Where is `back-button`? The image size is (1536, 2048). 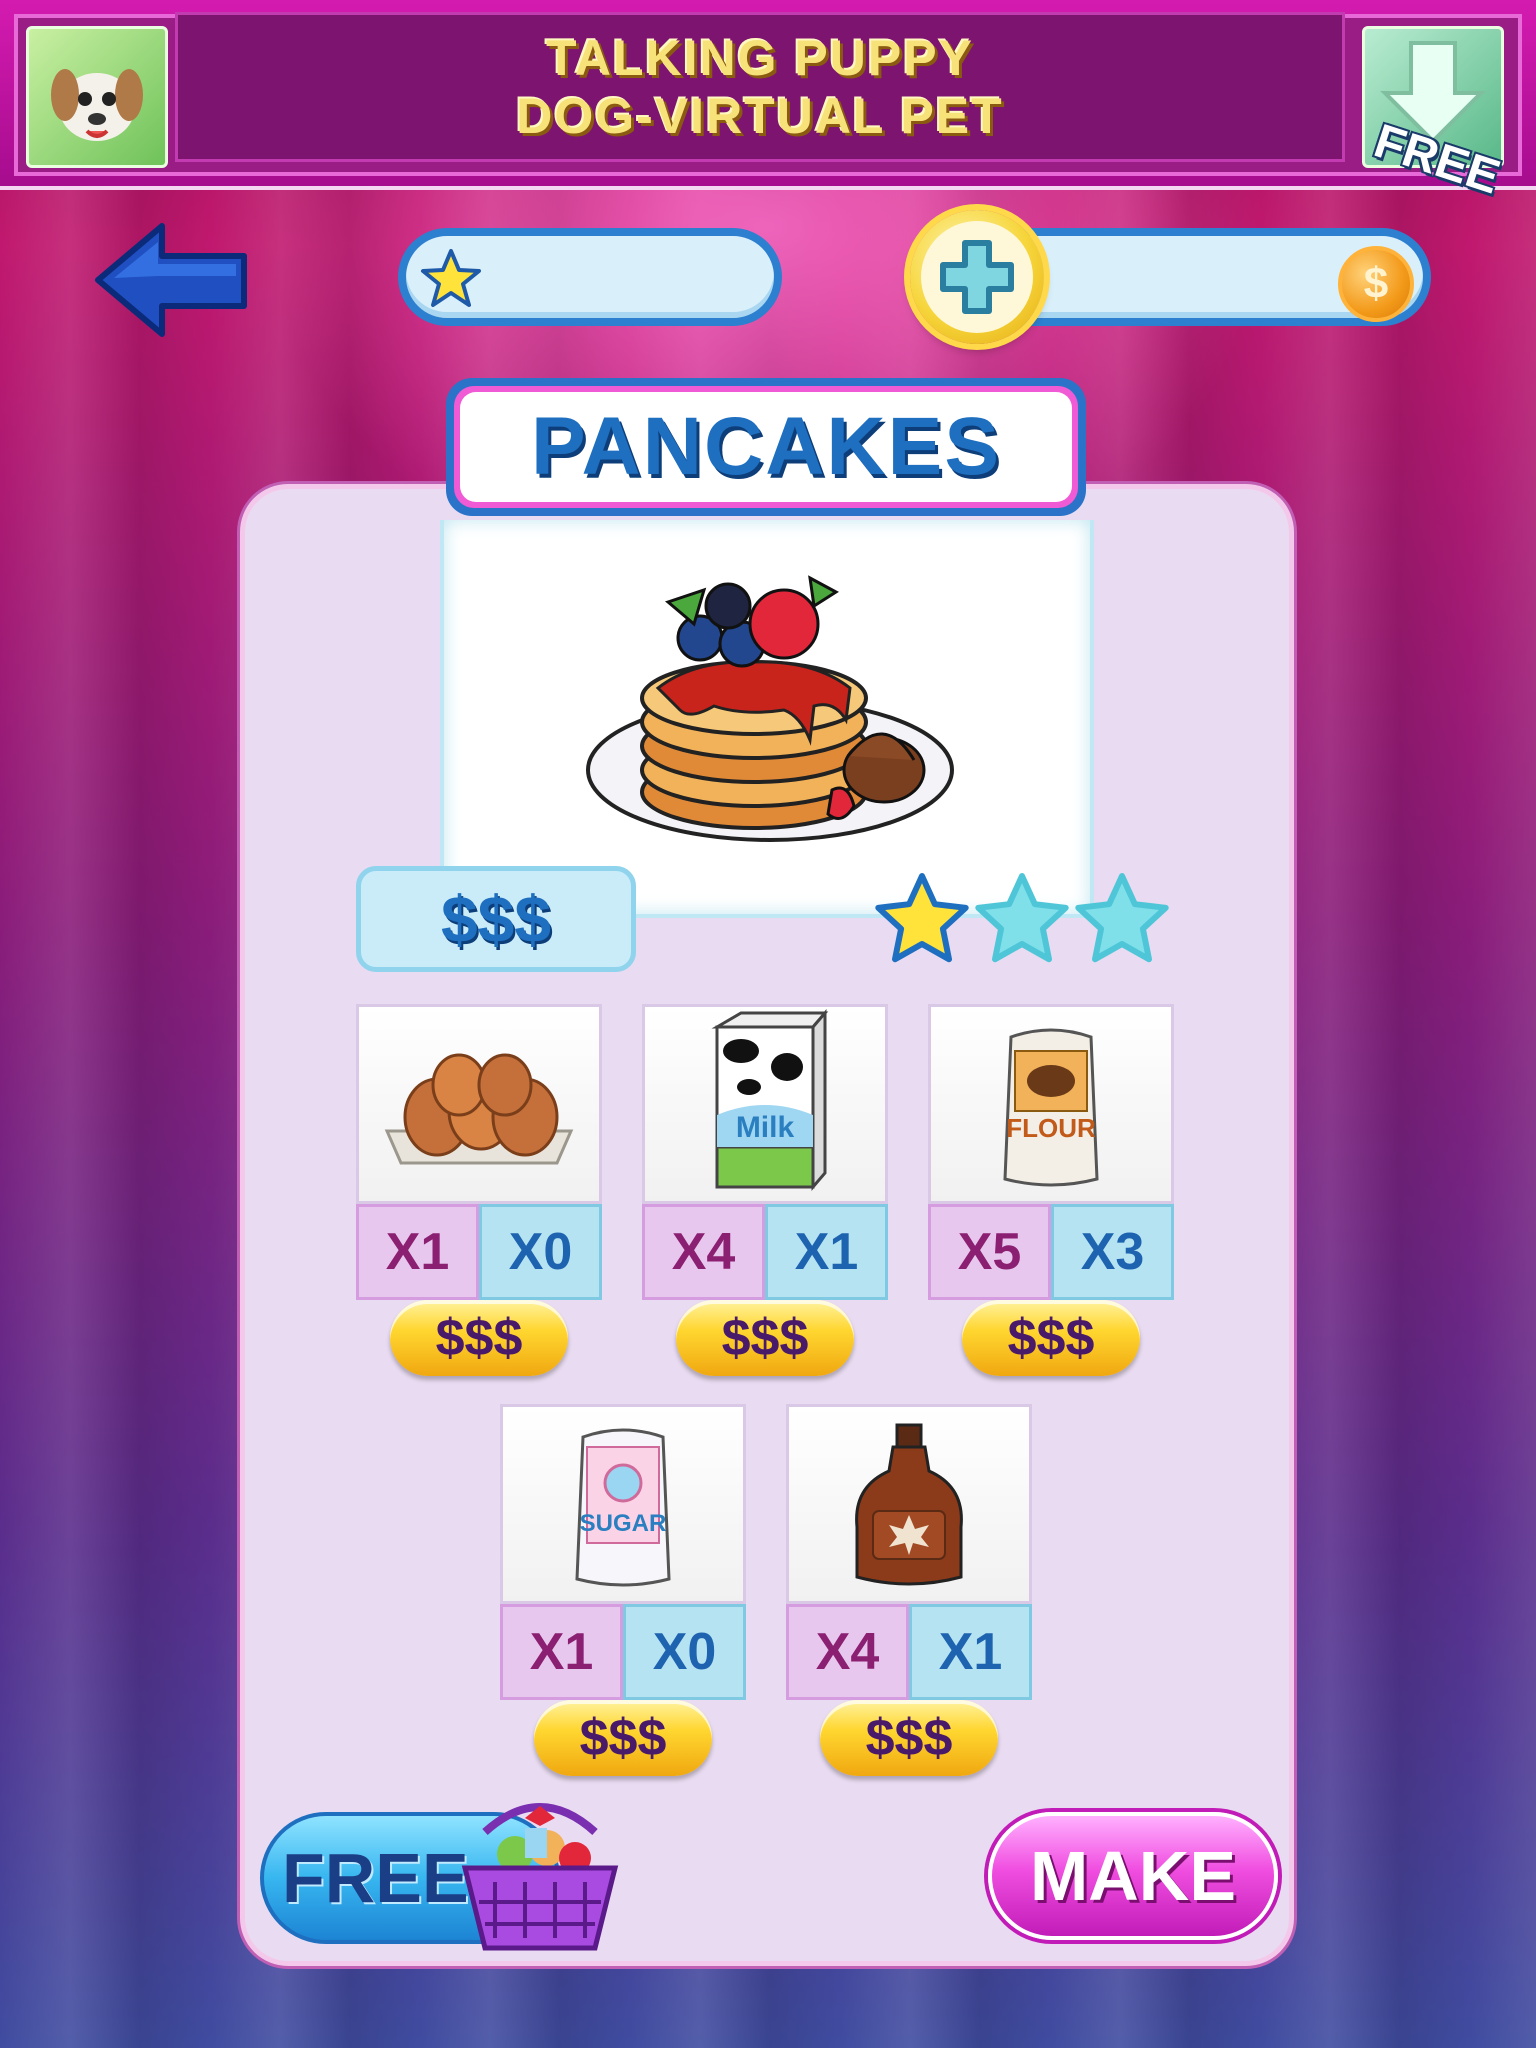 back-button is located at coordinates (172, 280).